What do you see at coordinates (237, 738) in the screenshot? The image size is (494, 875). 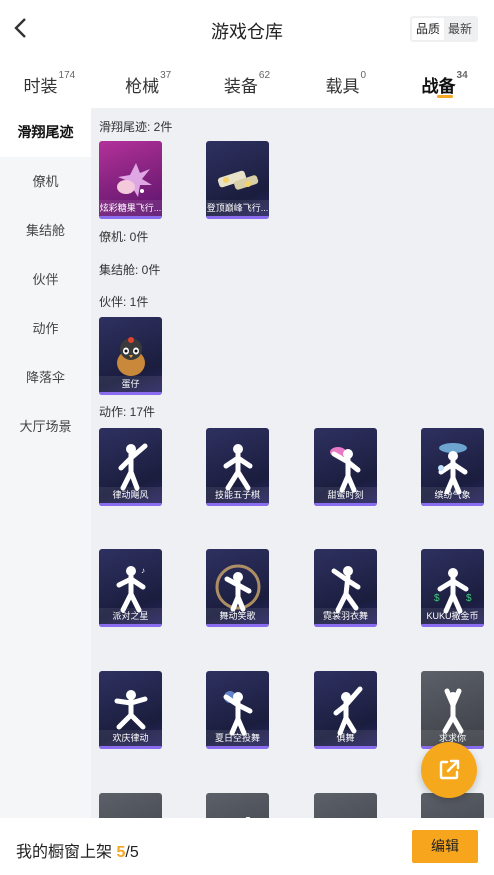 I see `item-name: 夏日空投舞` at bounding box center [237, 738].